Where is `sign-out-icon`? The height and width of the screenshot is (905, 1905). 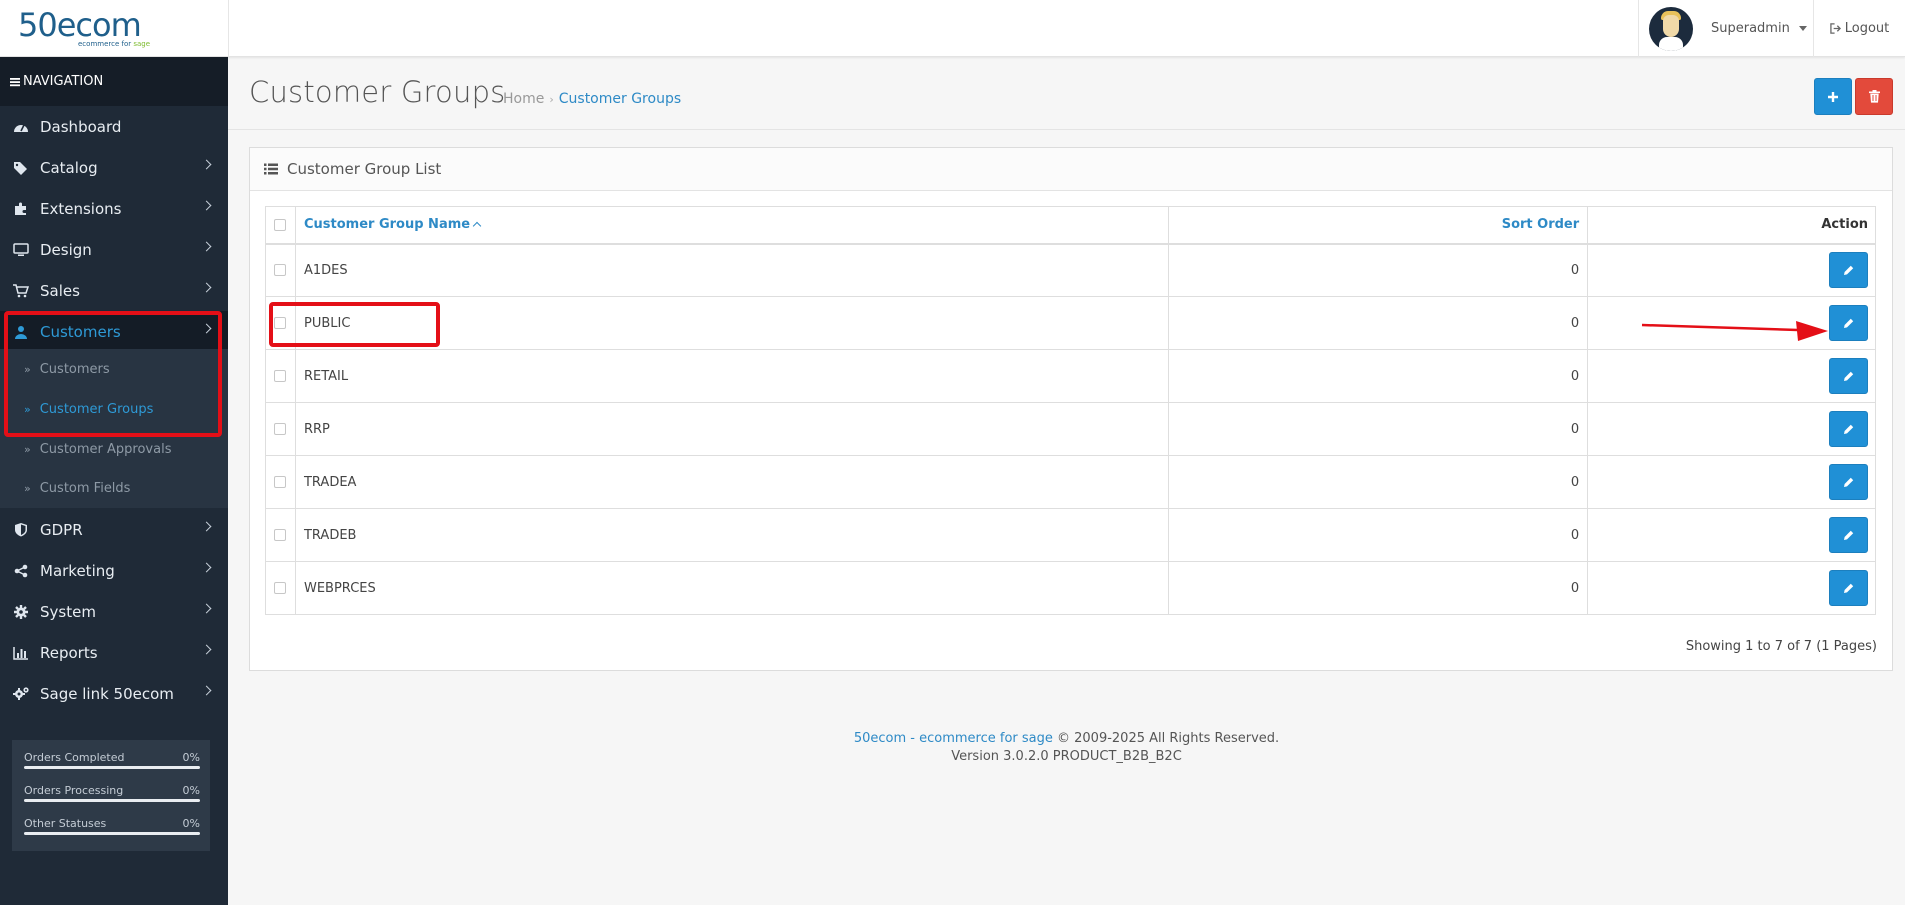
sign-out-icon is located at coordinates (1835, 28).